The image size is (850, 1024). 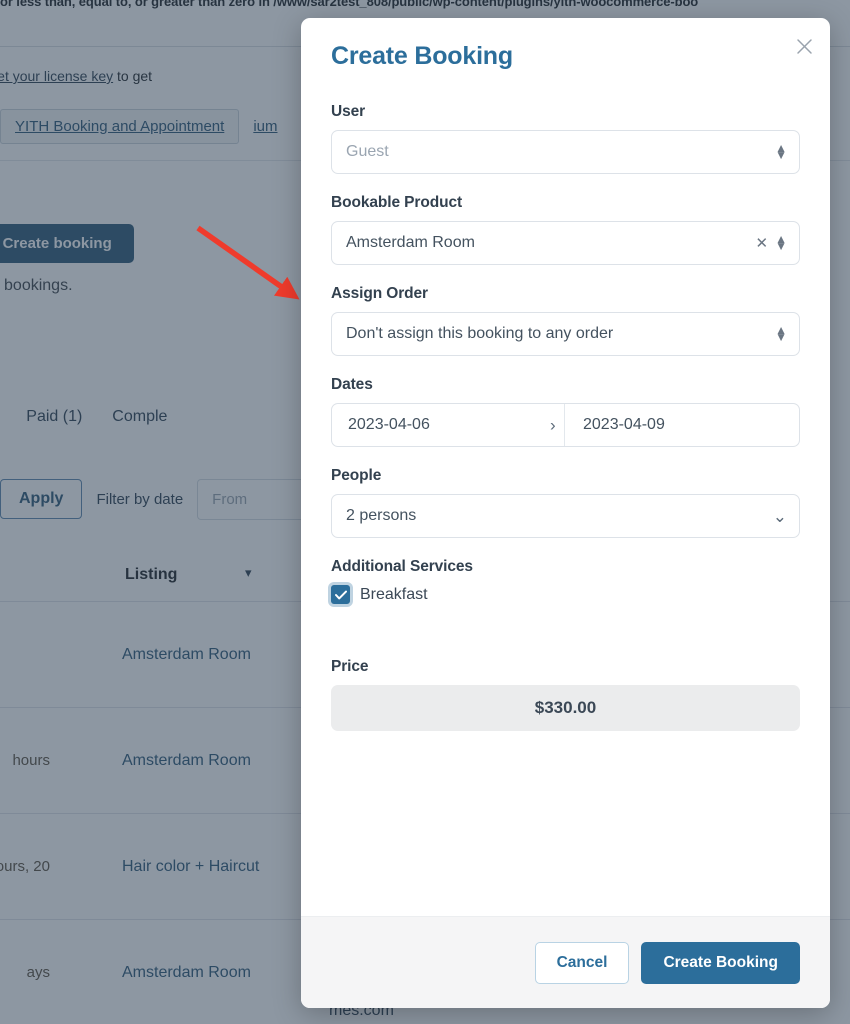 What do you see at coordinates (422, 56) in the screenshot?
I see `modal-title: Create Booking` at bounding box center [422, 56].